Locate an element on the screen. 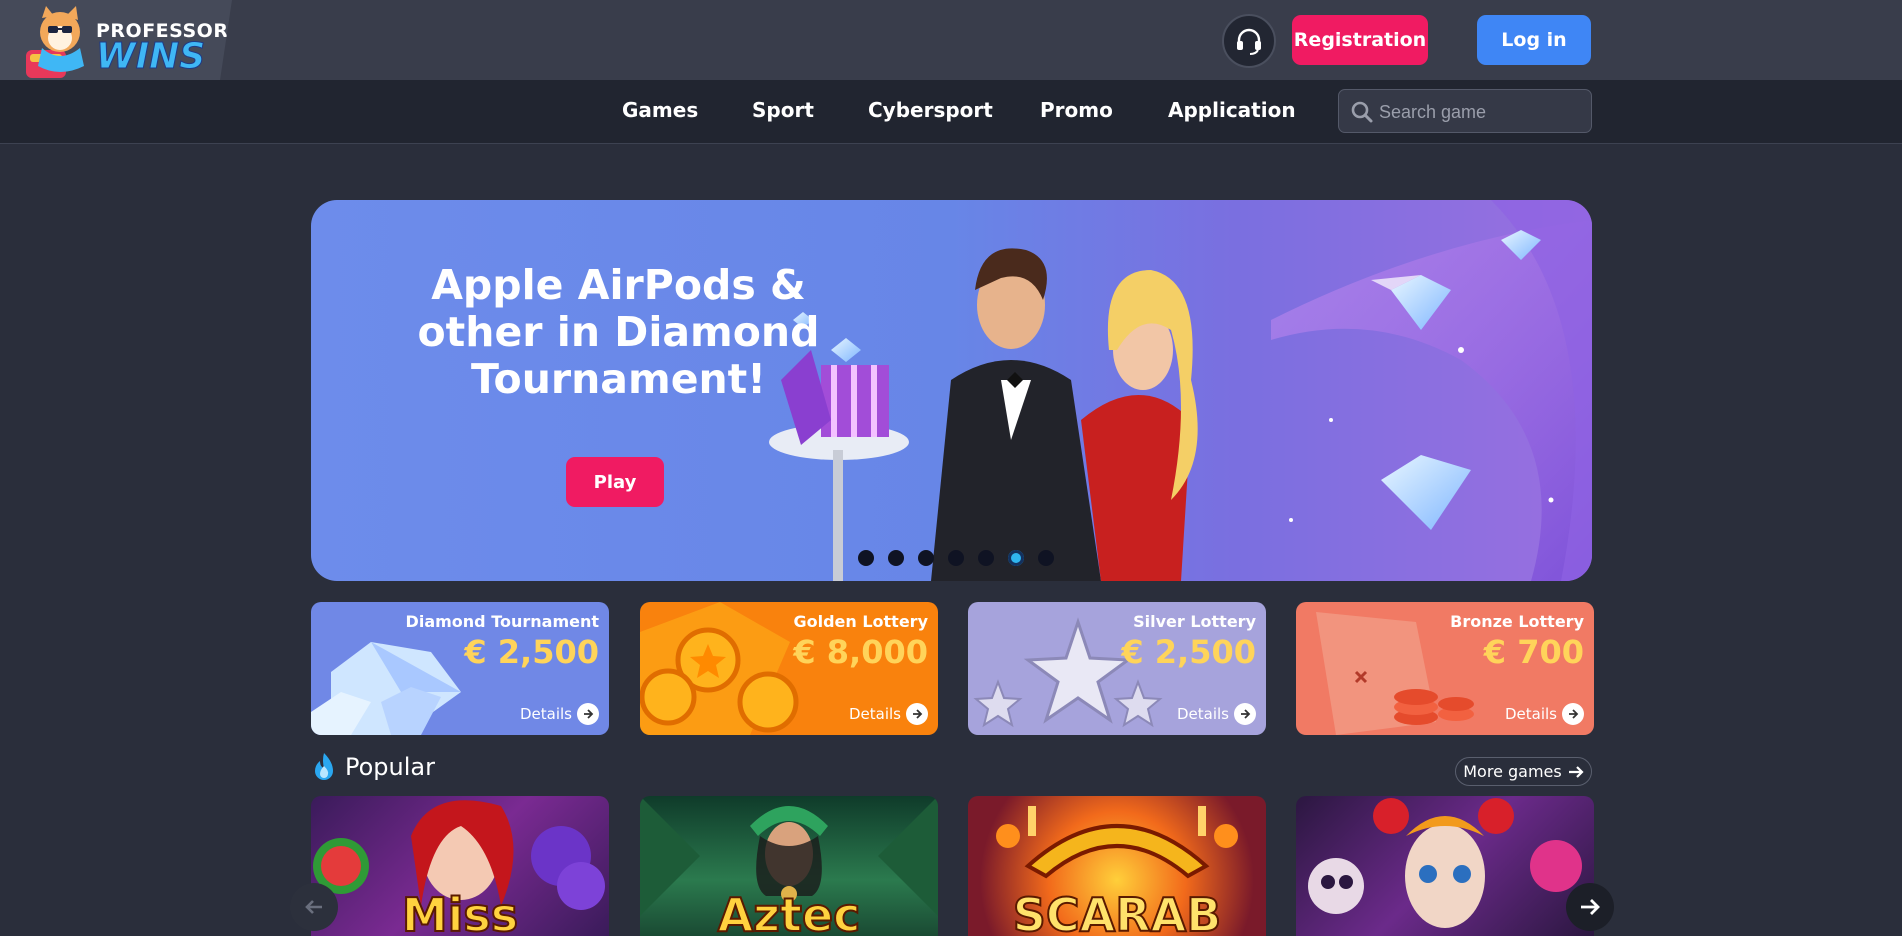 Image resolution: width=1902 pixels, height=936 pixels. headset-icon is located at coordinates (1249, 41).